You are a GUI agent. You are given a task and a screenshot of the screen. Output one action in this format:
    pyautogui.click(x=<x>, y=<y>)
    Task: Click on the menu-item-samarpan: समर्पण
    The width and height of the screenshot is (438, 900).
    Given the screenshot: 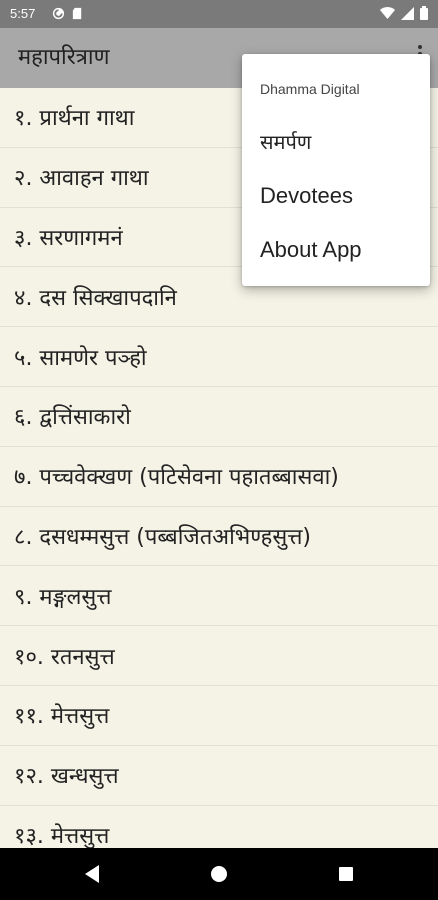 What is the action you would take?
    pyautogui.click(x=336, y=141)
    